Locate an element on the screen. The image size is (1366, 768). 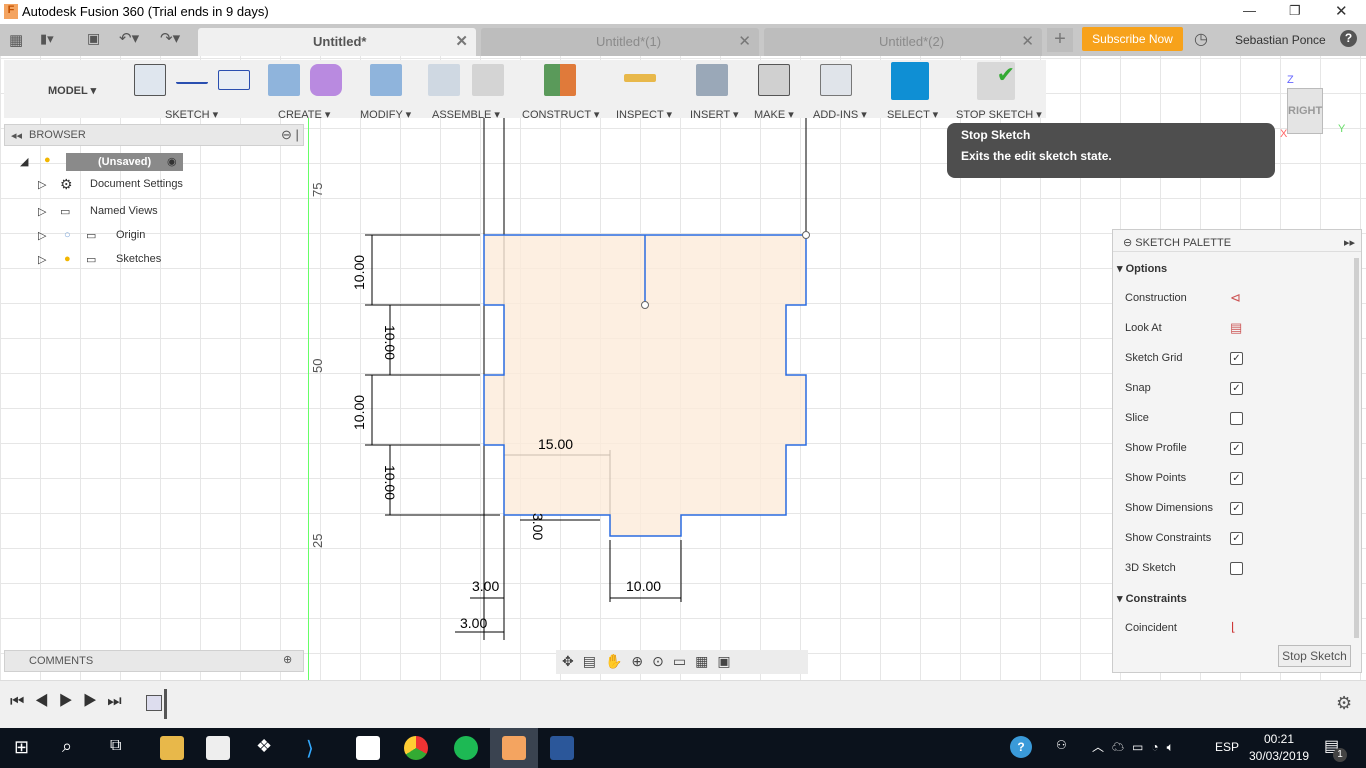
select-menu: SELECT ▾ is located at coordinates (912, 114).